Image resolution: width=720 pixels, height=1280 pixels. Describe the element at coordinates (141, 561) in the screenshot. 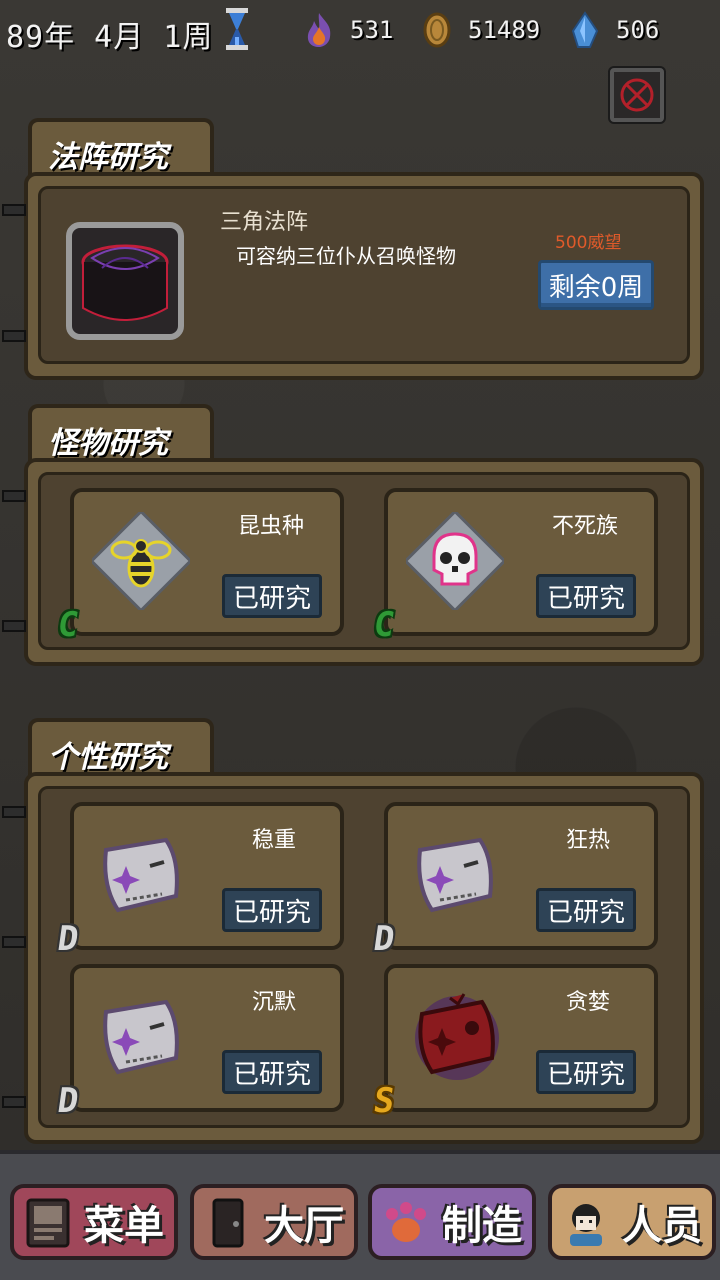

I see `bee-icon` at that location.